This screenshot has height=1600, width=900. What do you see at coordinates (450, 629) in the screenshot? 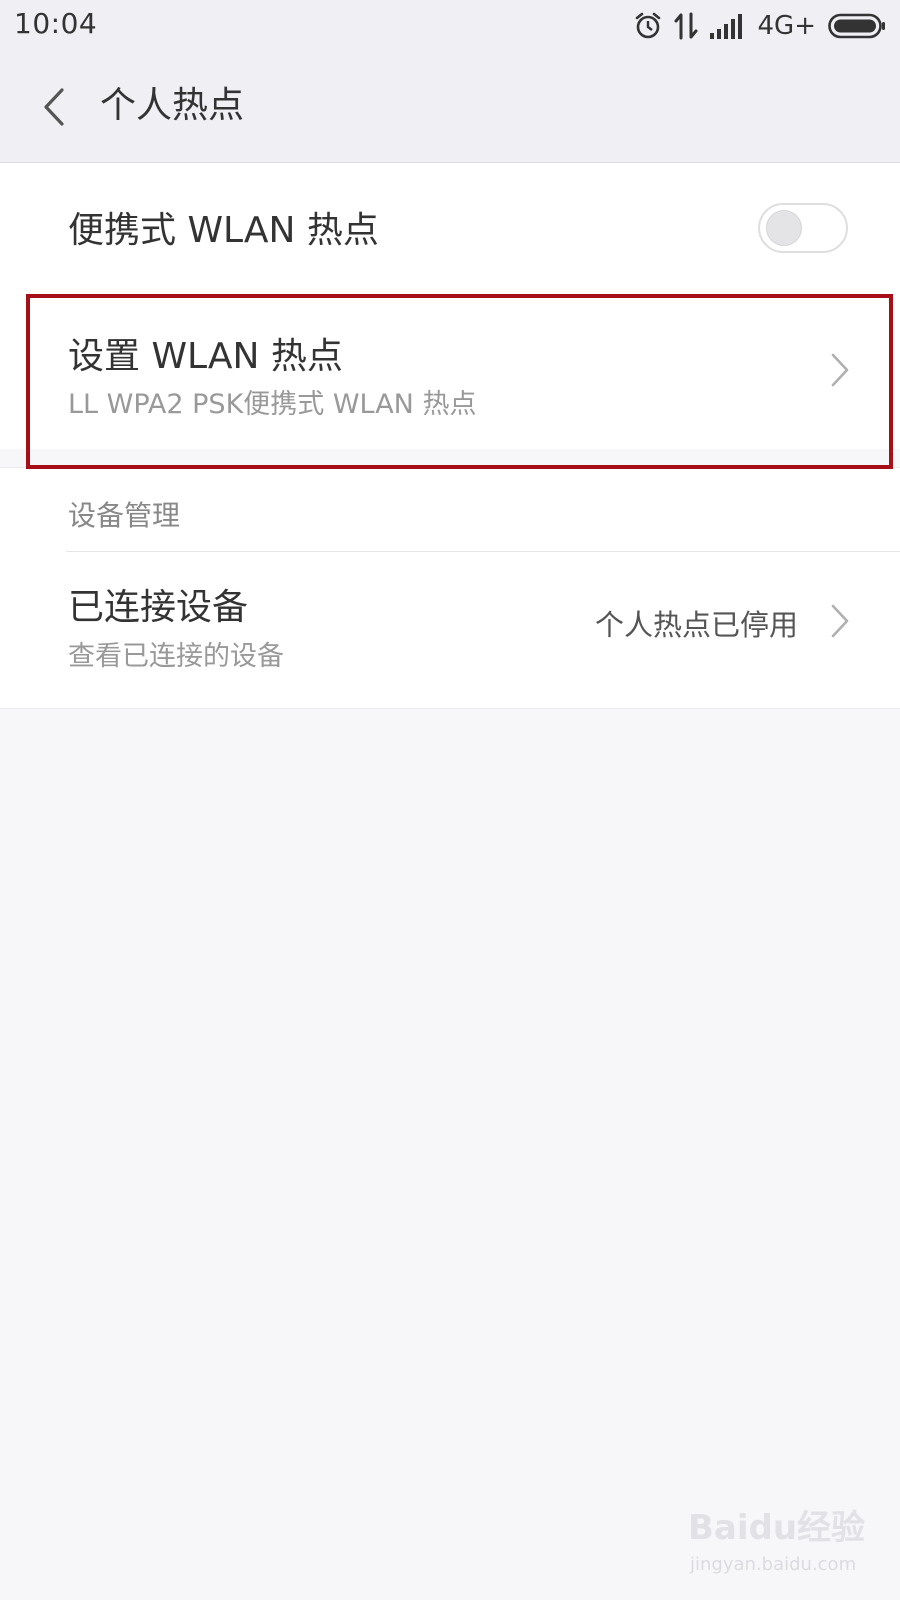
I see `connected-devices-row: 已连接设备 查看已连接的设备 个人热点已停用` at bounding box center [450, 629].